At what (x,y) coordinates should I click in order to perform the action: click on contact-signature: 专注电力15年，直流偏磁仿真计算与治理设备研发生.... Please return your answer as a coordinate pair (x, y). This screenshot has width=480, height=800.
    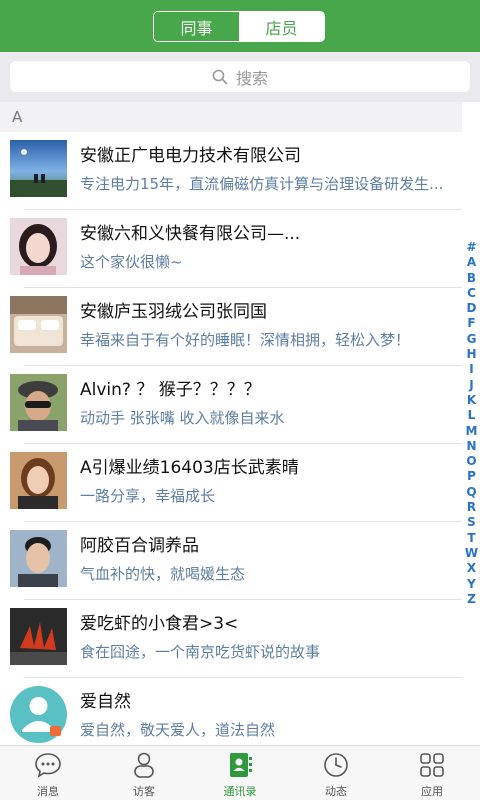
    Looking at the image, I should click on (262, 184).